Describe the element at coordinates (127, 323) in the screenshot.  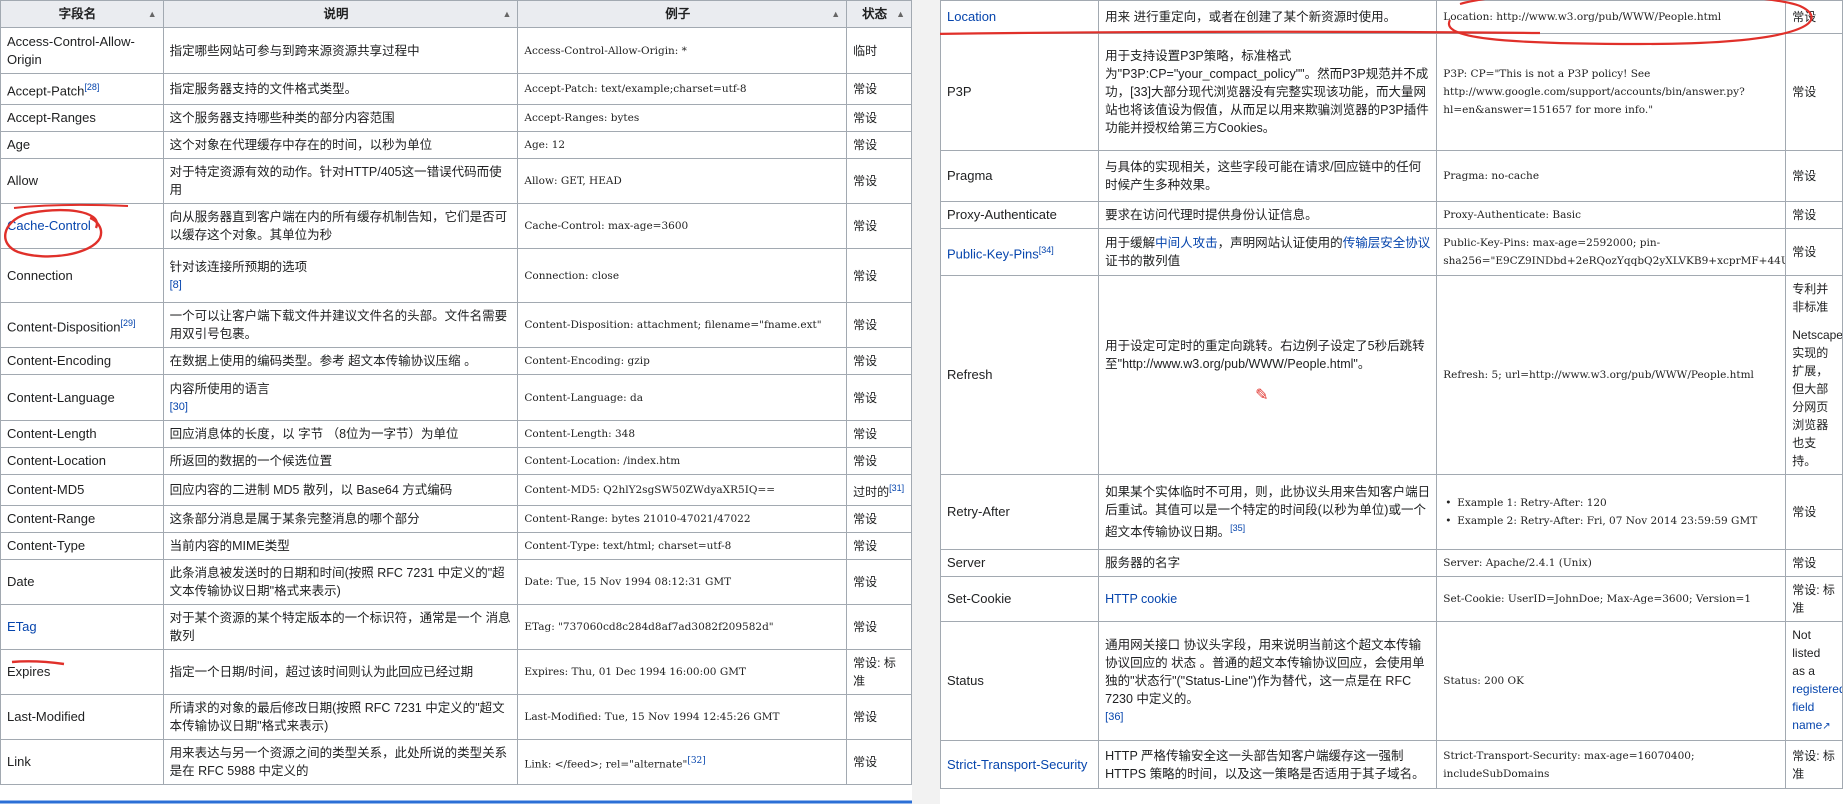
I see `citation-link: [29]` at that location.